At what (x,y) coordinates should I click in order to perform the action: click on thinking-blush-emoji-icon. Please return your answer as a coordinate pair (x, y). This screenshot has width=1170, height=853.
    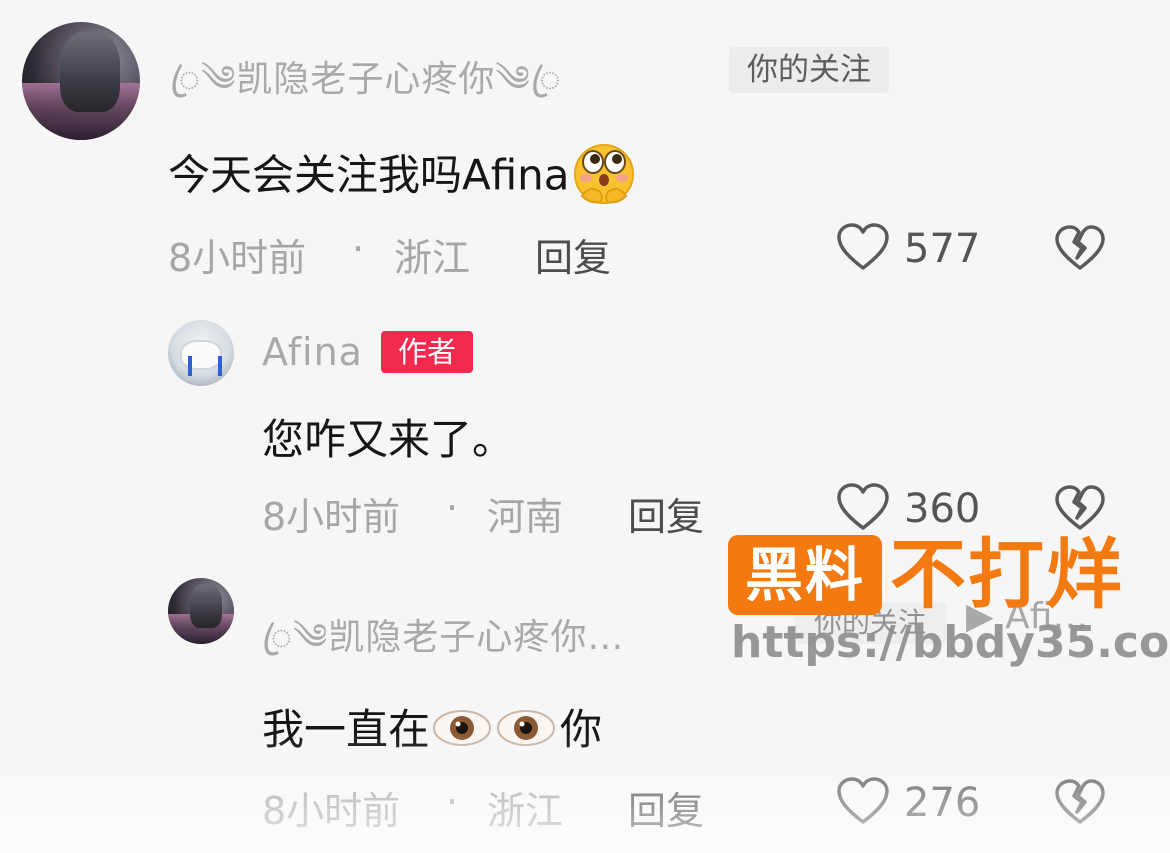
    Looking at the image, I should click on (604, 178).